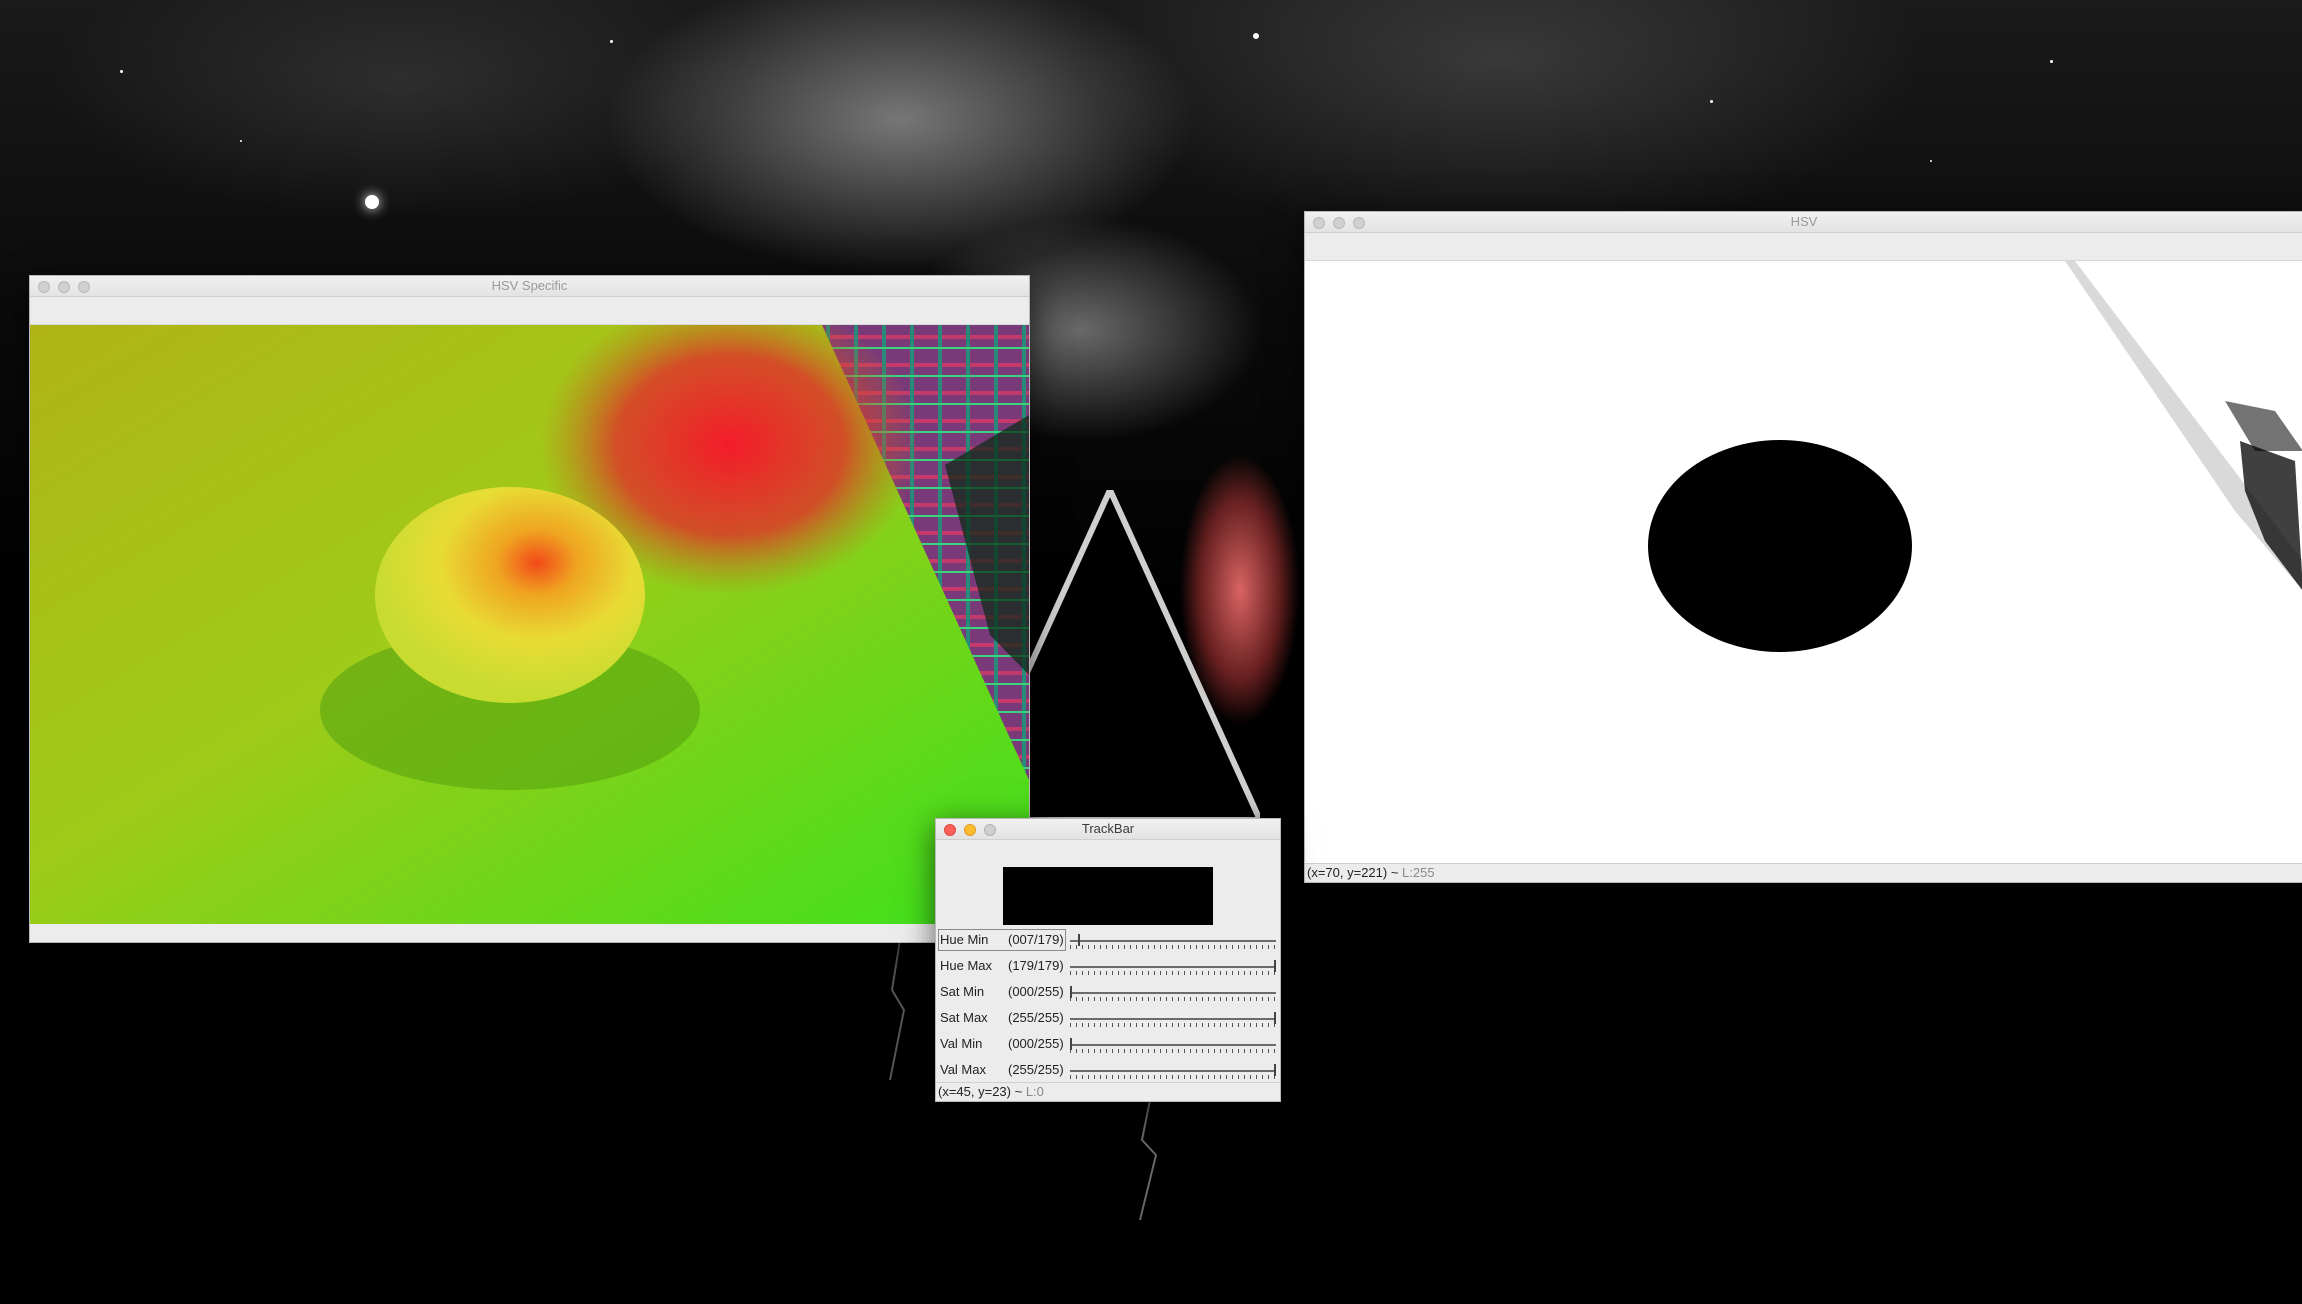 The height and width of the screenshot is (1304, 2302). What do you see at coordinates (1235, 610) in the screenshot?
I see `flame-graphic` at bounding box center [1235, 610].